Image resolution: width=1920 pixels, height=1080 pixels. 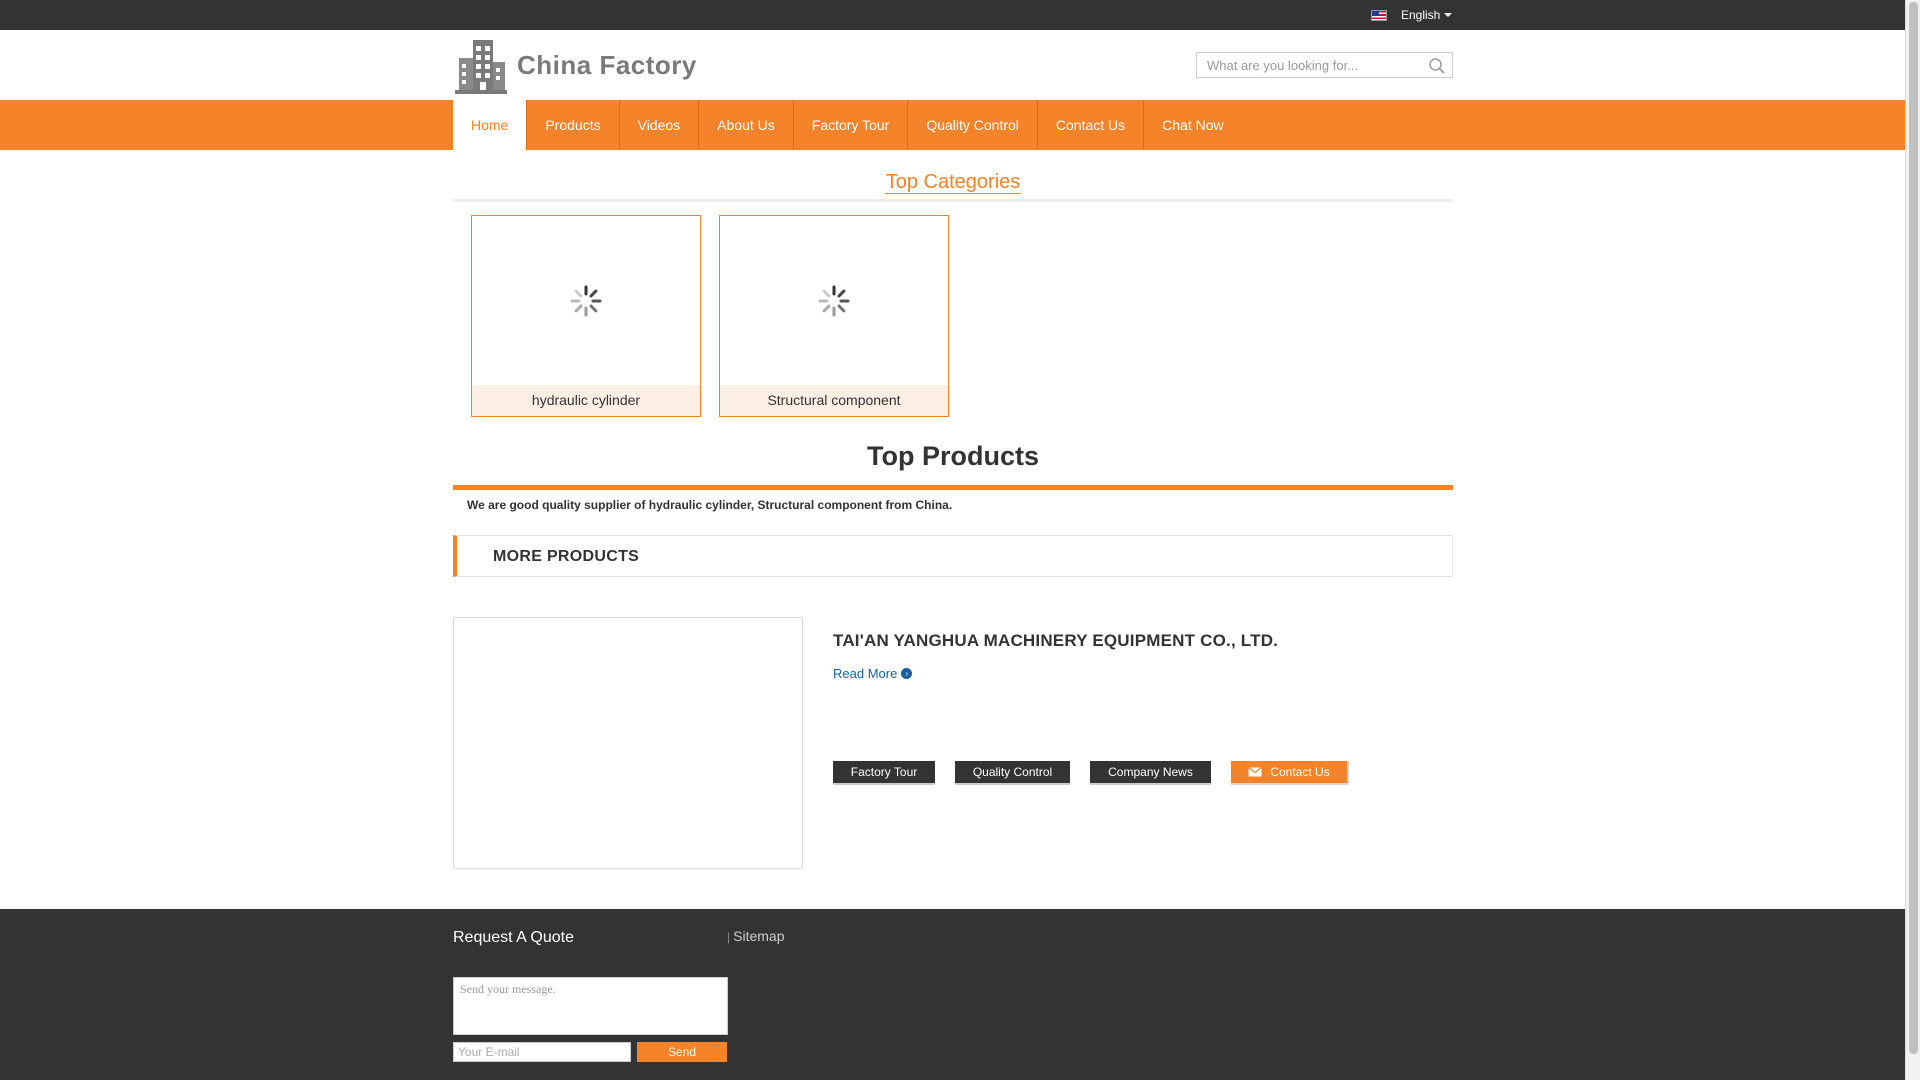 I want to click on sitemap-link: Sitemap, so click(x=758, y=936).